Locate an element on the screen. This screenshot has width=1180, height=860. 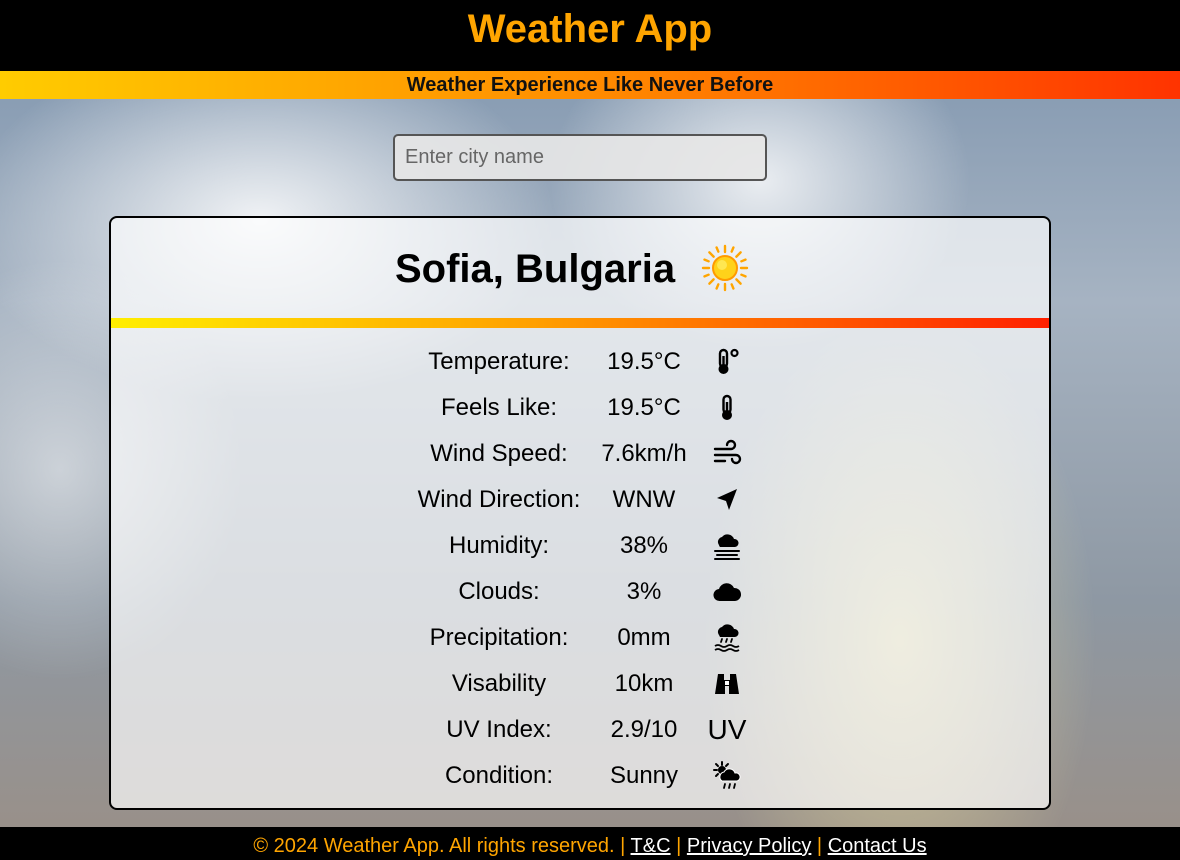
detail-label: Wind Speed: is located at coordinates (499, 453).